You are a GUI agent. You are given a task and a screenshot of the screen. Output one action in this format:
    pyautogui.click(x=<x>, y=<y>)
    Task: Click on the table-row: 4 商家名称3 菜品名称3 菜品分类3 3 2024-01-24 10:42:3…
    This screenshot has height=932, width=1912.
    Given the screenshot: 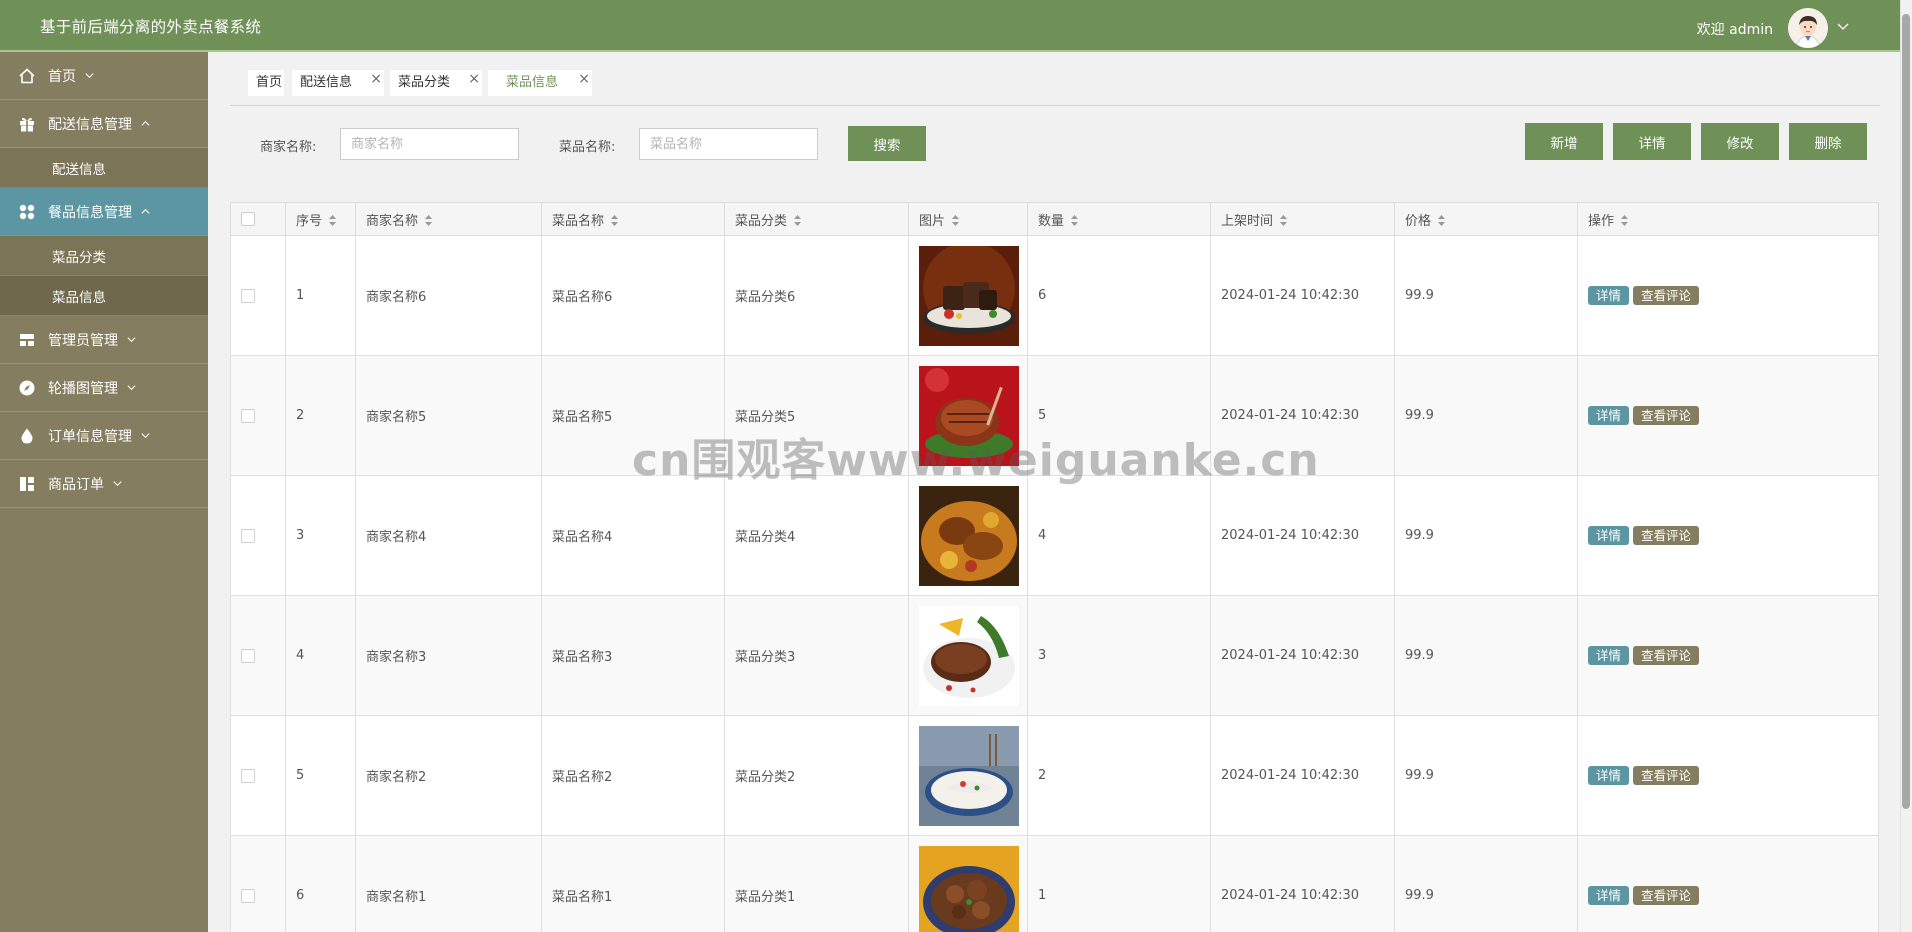 What is the action you would take?
    pyautogui.click(x=1054, y=655)
    